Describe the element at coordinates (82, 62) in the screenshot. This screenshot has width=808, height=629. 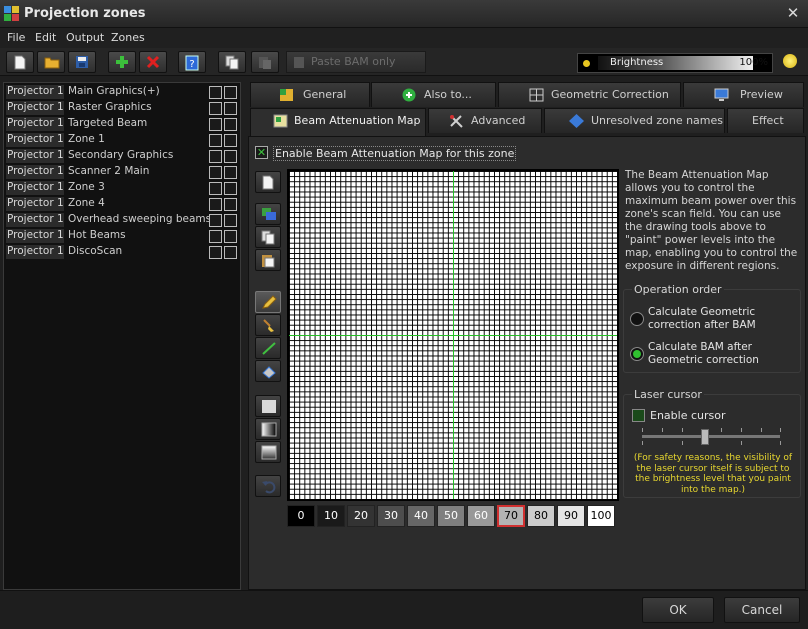
I see `save-button` at that location.